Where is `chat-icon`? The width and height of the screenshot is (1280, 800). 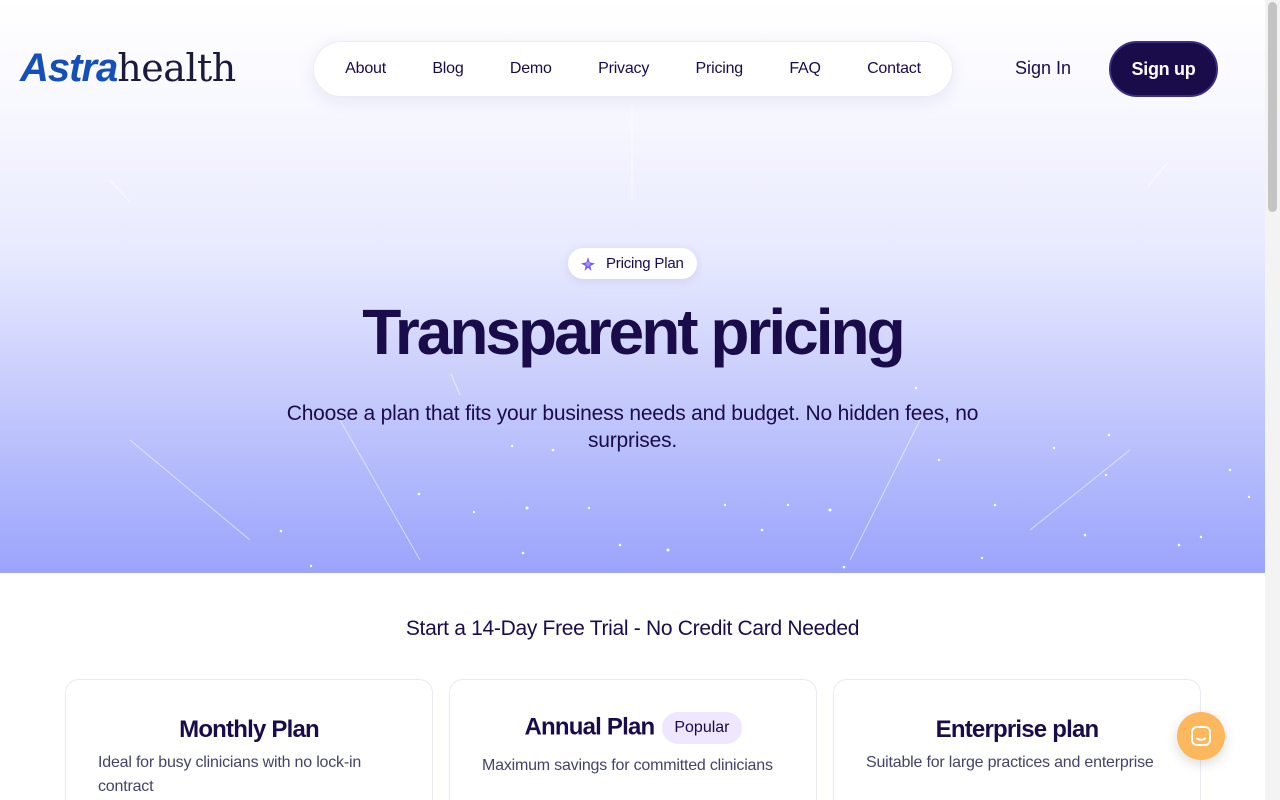
chat-icon is located at coordinates (1201, 736).